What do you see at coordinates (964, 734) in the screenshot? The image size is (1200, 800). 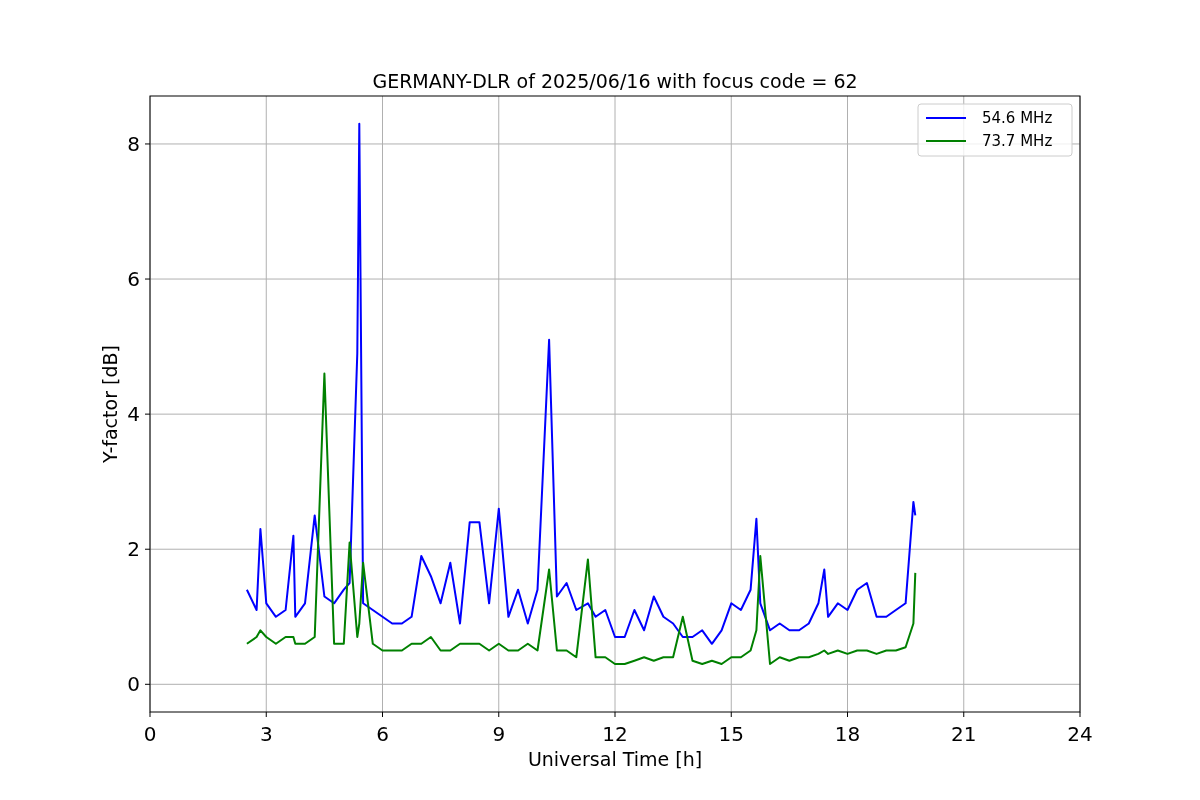 I see `x-tick-label: 21` at bounding box center [964, 734].